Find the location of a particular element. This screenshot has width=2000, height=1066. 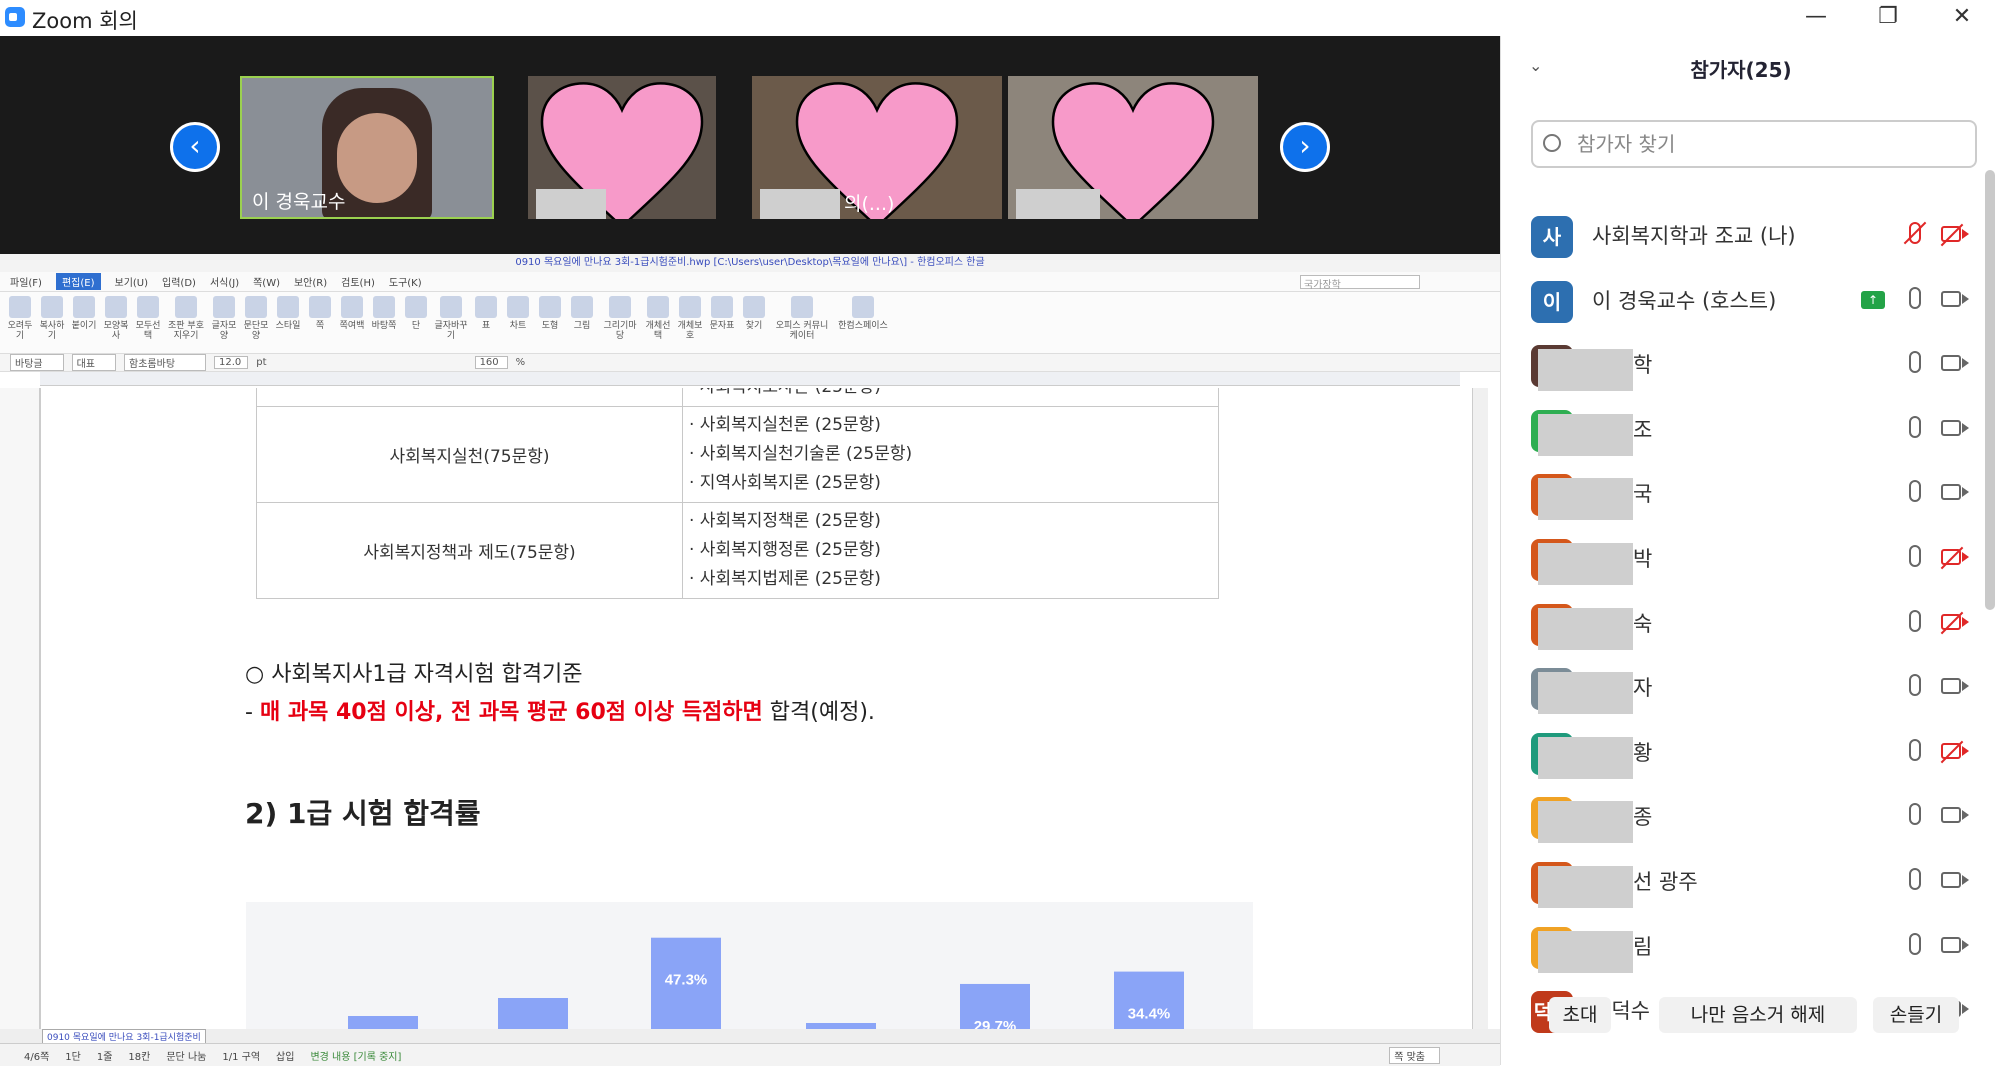

tool-replace: 글자바꾸기 is located at coordinates (451, 318).